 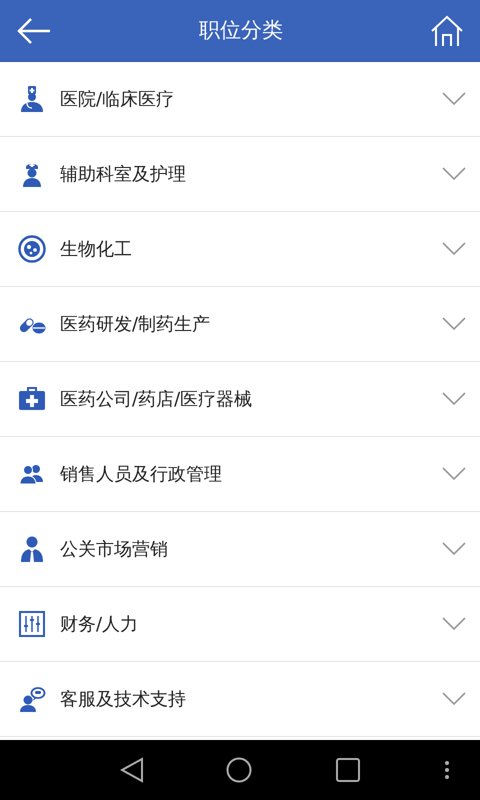 I want to click on home-button, so click(x=447, y=30).